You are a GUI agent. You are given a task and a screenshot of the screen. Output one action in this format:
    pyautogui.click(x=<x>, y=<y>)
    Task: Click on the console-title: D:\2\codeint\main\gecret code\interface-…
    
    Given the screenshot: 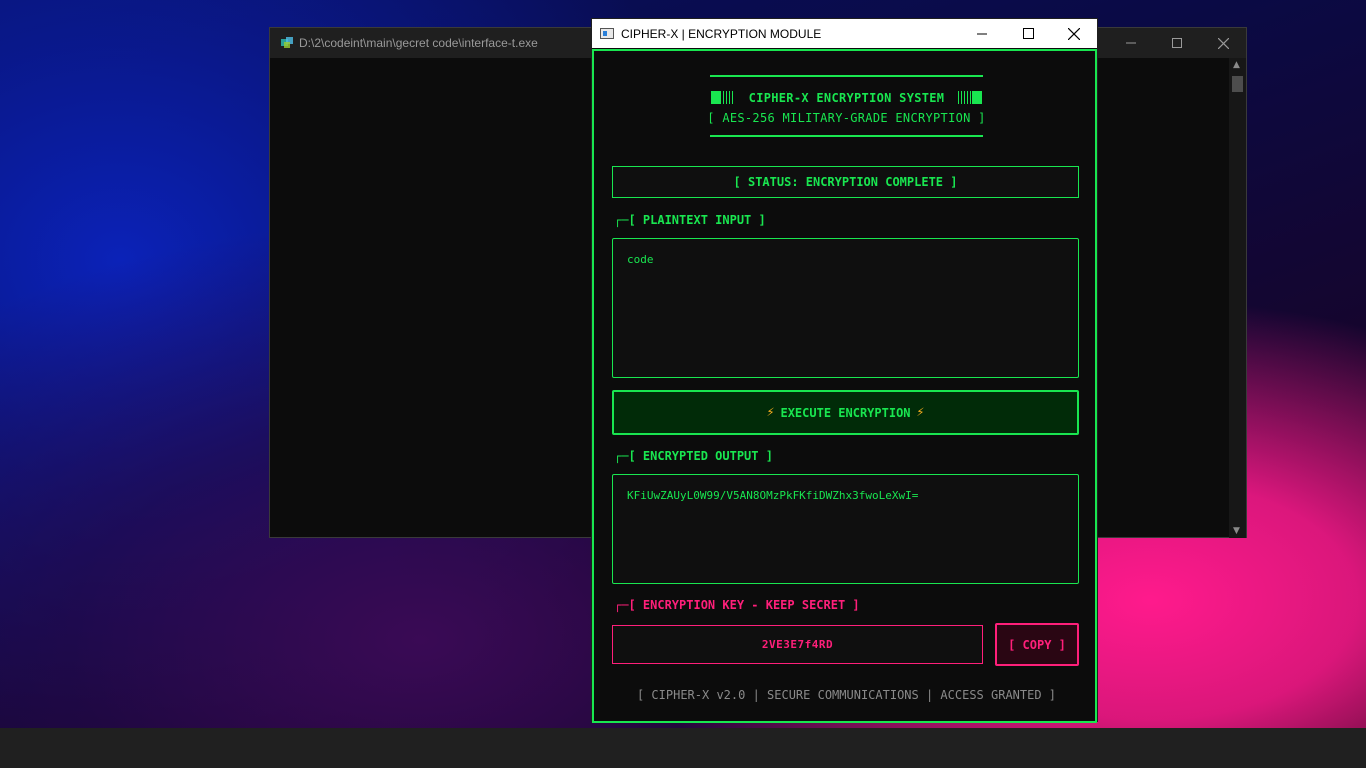 What is the action you would take?
    pyautogui.click(x=418, y=43)
    